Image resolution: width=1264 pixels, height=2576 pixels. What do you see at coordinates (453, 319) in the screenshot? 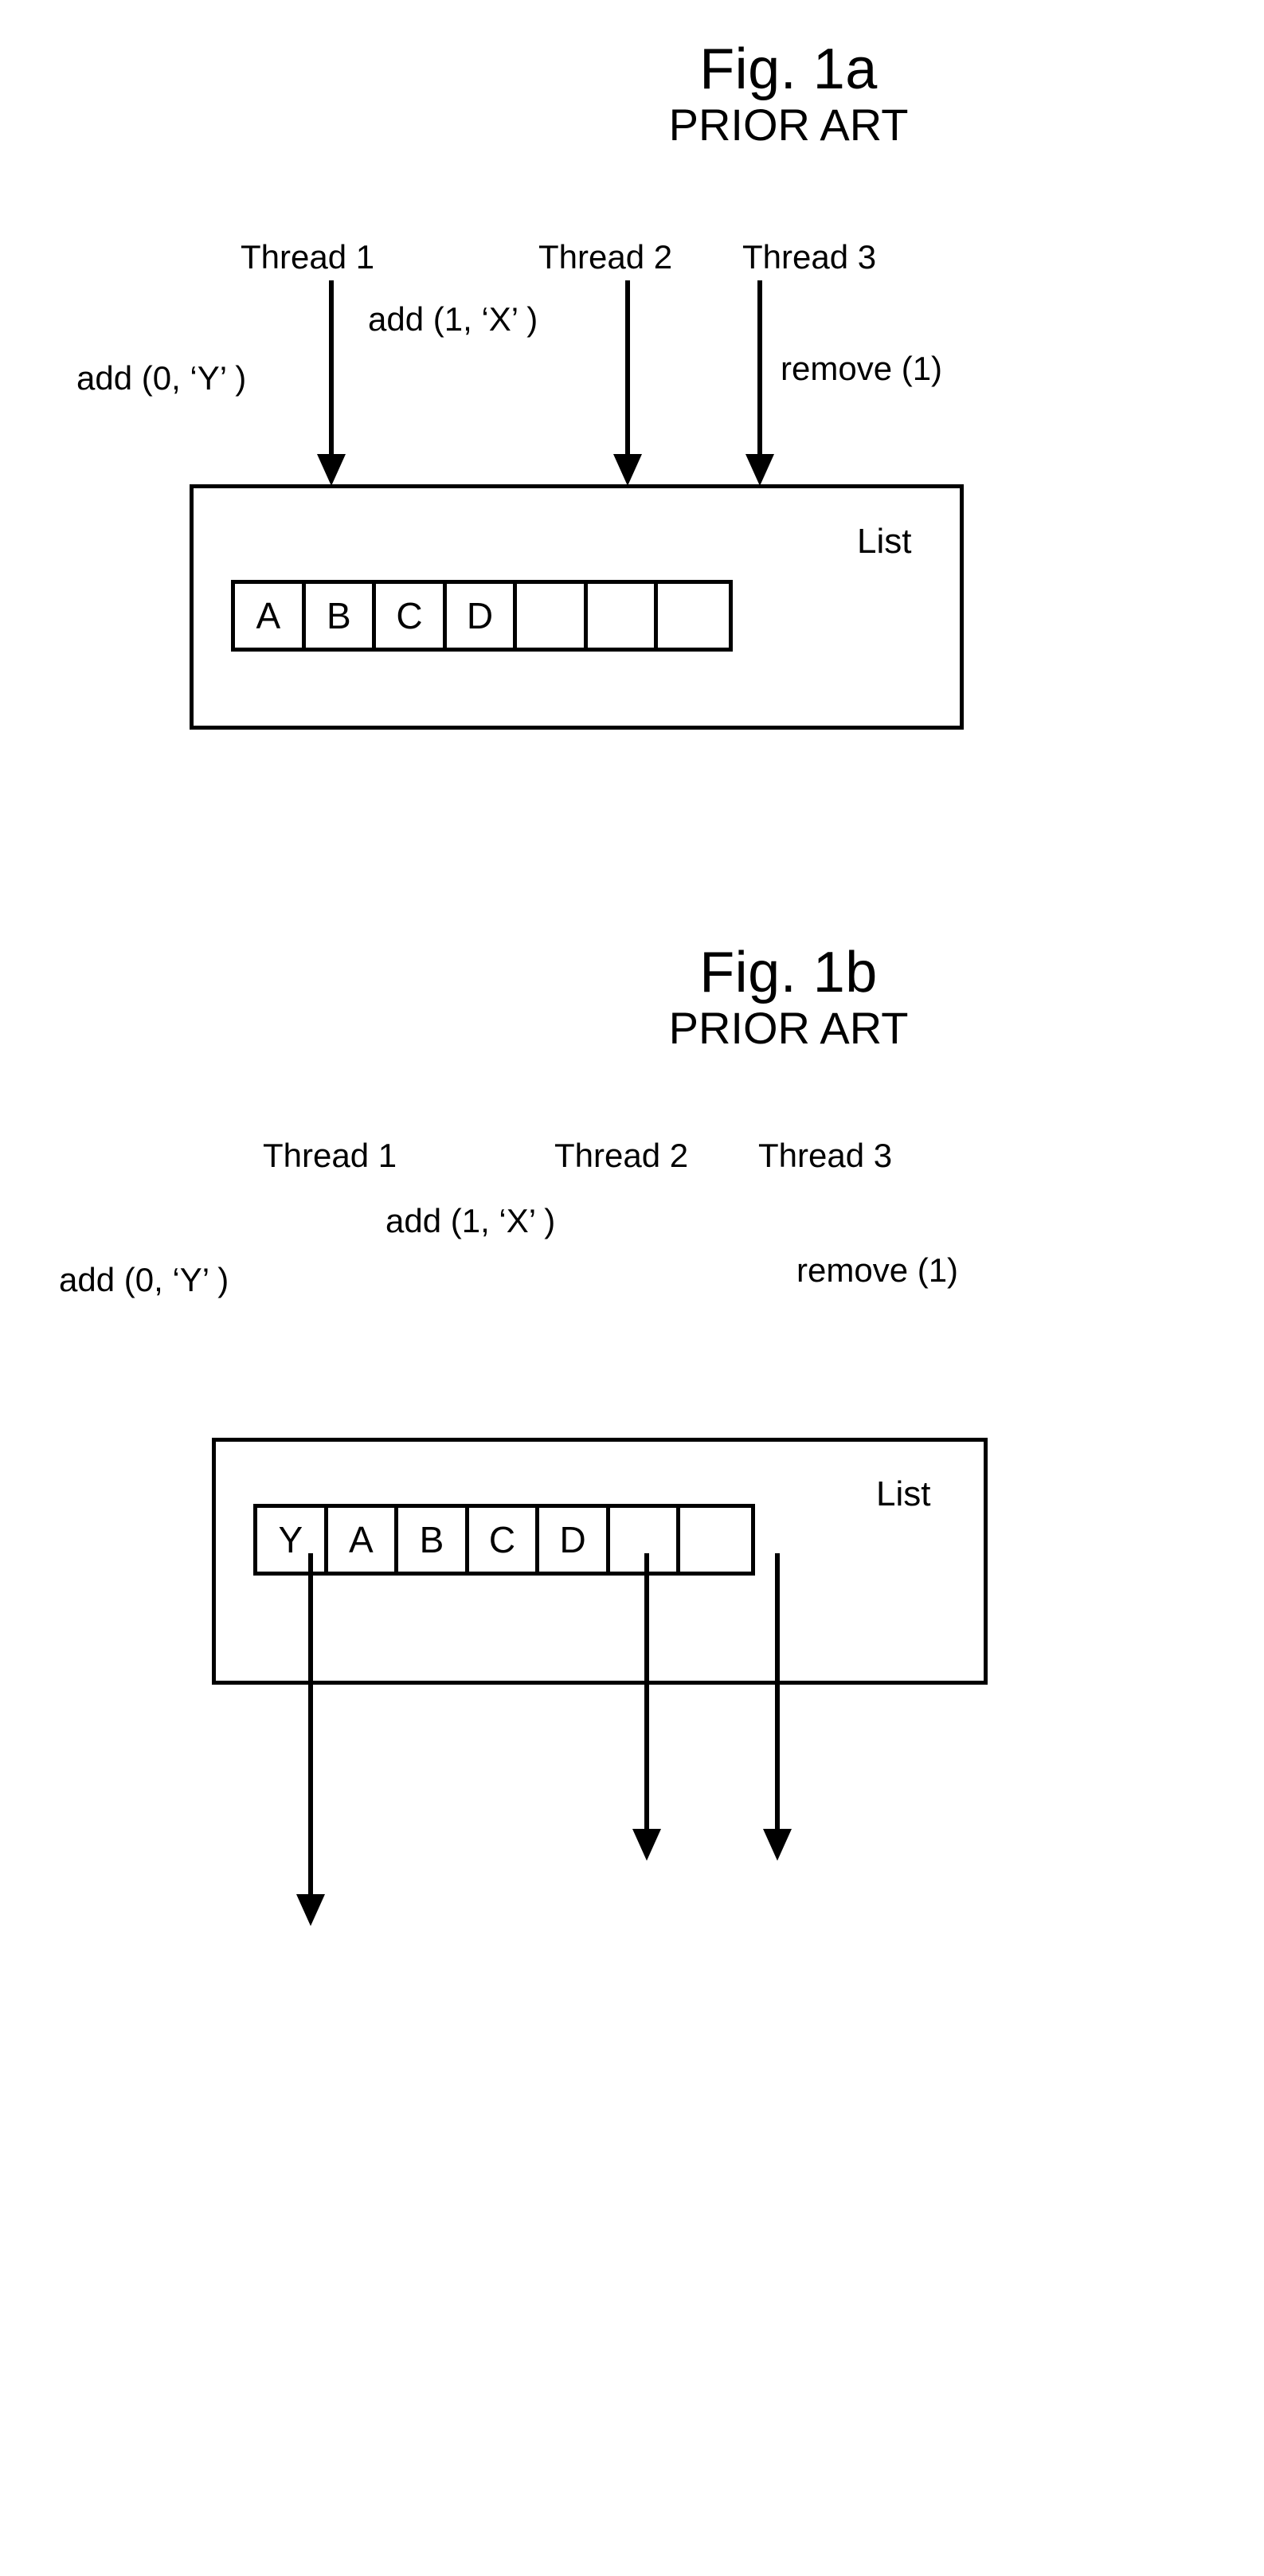
I see `figure-1a-thread-2-operation: add (1, ‘X’ )` at bounding box center [453, 319].